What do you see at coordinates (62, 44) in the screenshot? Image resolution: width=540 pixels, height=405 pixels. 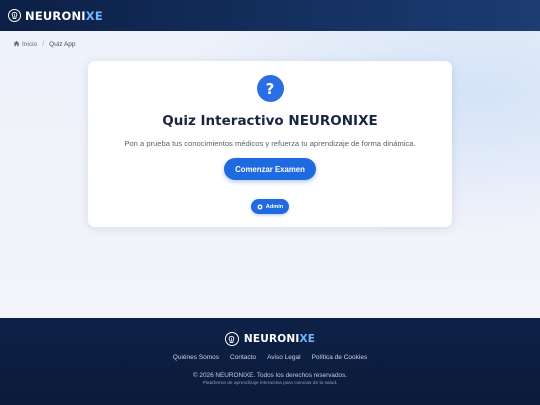 I see `breadcrumb-current: Quiz App` at bounding box center [62, 44].